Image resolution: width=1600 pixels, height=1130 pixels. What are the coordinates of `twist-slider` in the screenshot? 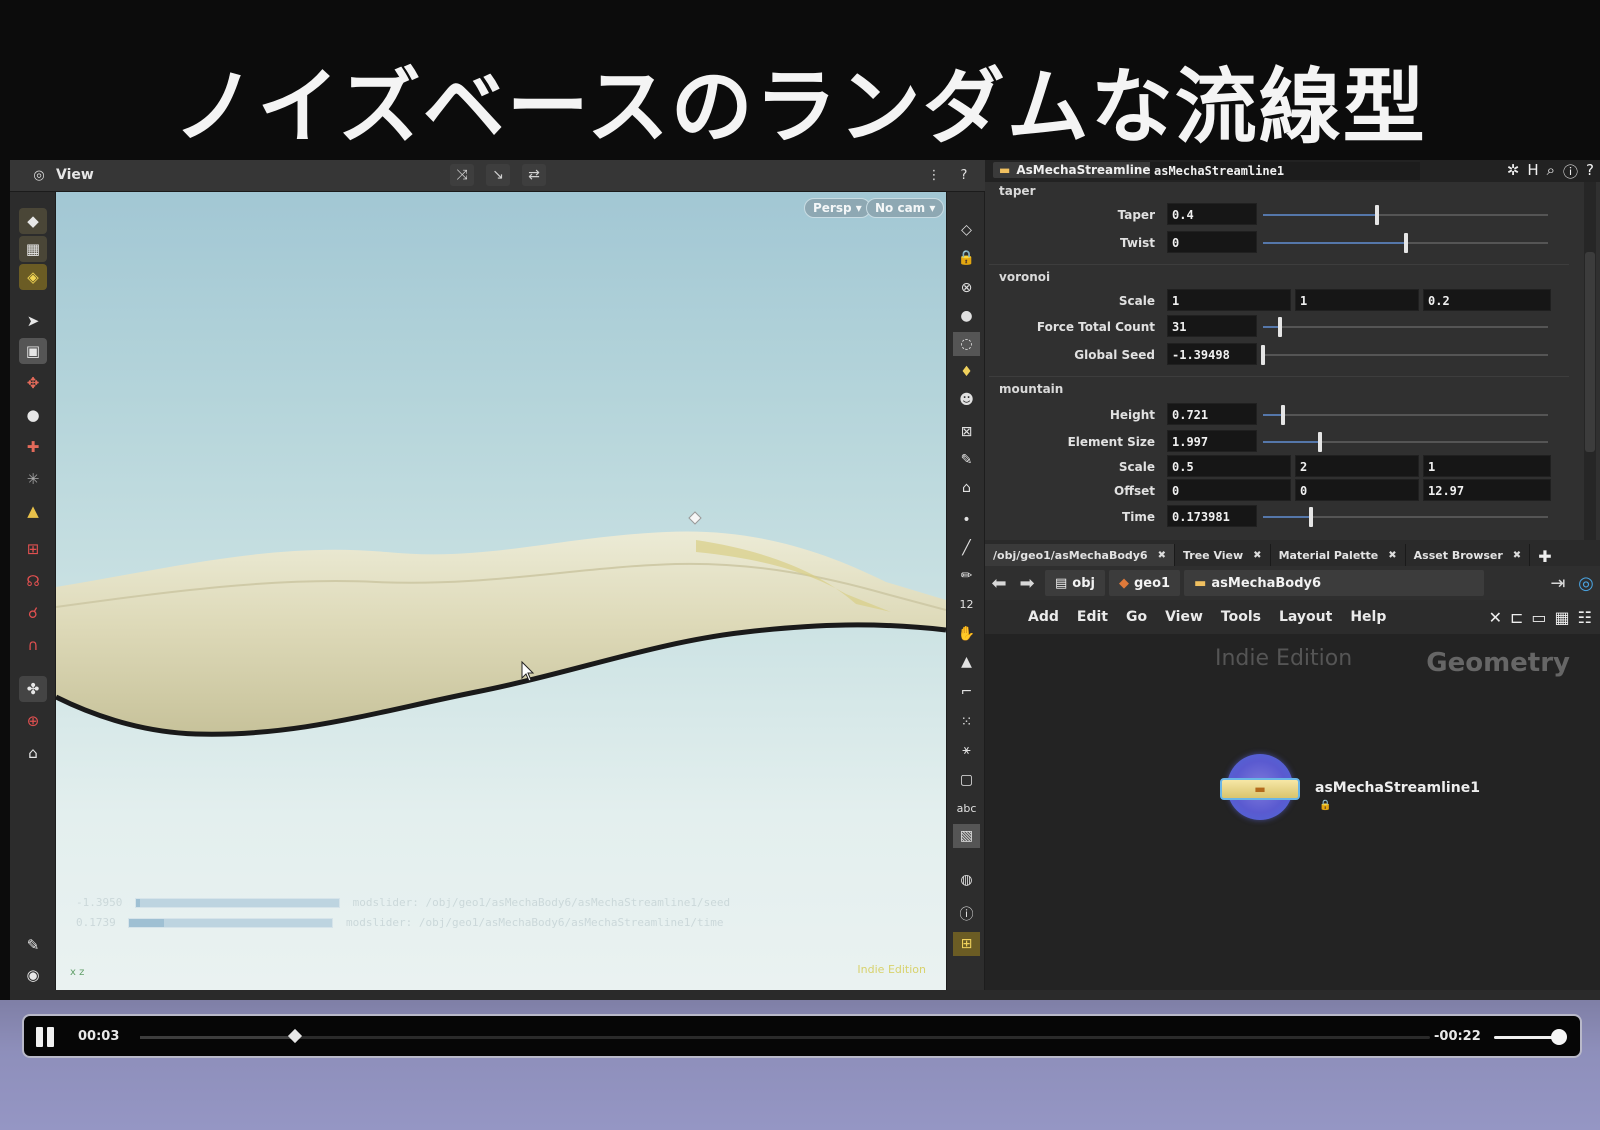 It's located at (1405, 243).